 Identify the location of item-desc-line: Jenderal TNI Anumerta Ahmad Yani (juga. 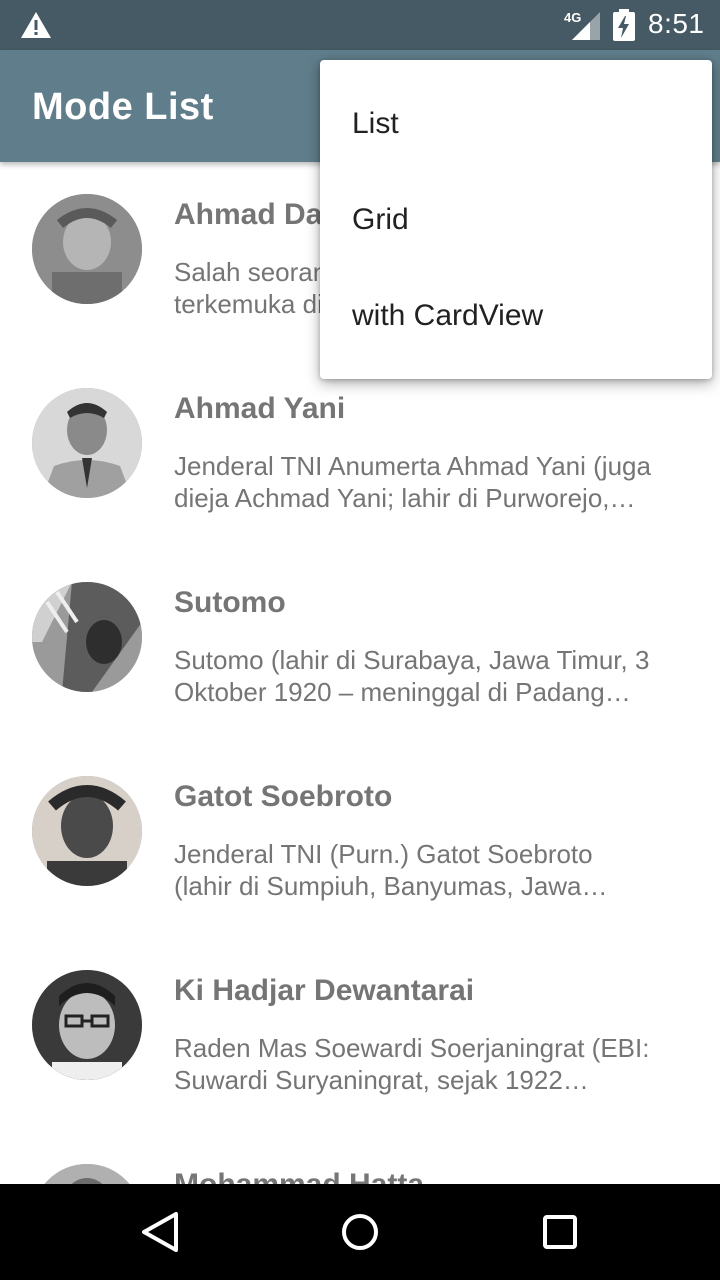
(412, 466).